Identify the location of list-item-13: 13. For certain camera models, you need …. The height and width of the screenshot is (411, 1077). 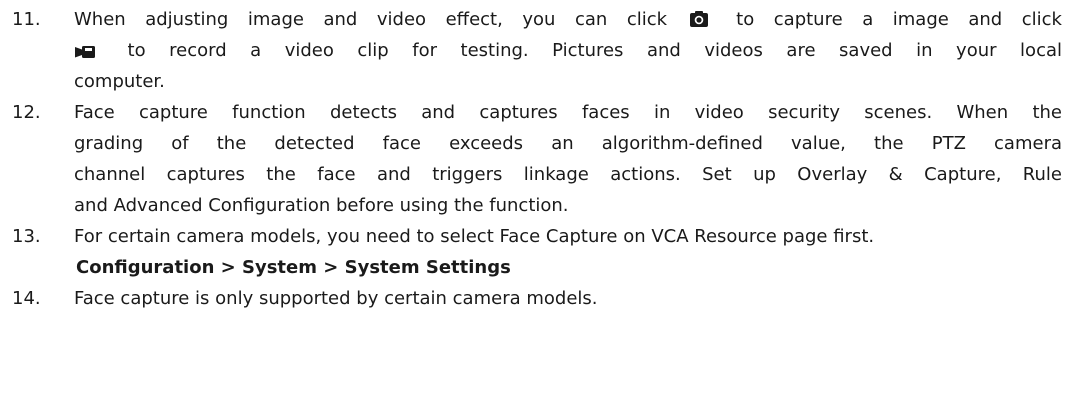
(537, 252).